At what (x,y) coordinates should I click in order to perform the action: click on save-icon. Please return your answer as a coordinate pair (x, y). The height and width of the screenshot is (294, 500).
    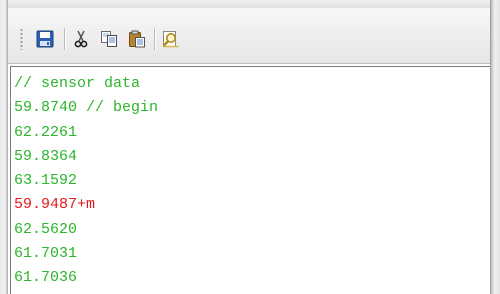
    Looking at the image, I should click on (45, 39).